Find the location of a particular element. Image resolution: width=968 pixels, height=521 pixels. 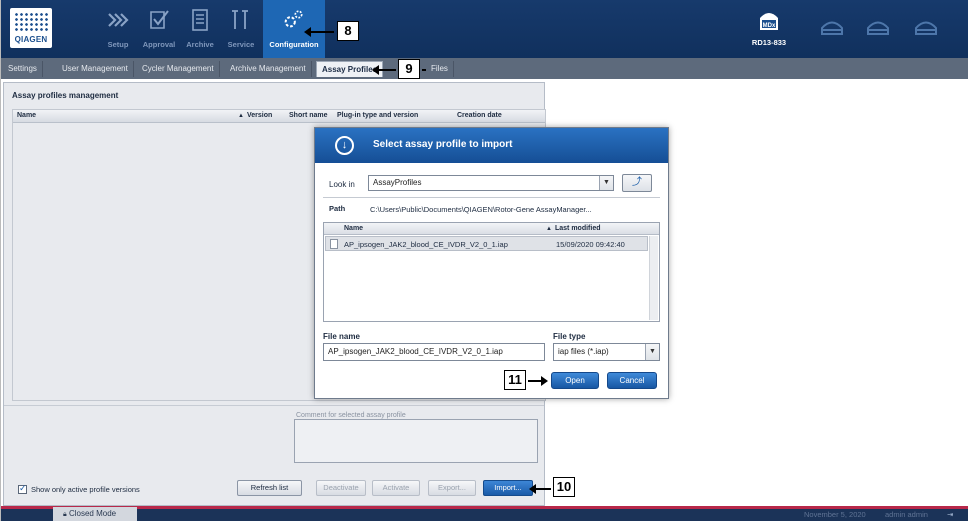

folder-up-icon: ⤴ is located at coordinates (637, 182).